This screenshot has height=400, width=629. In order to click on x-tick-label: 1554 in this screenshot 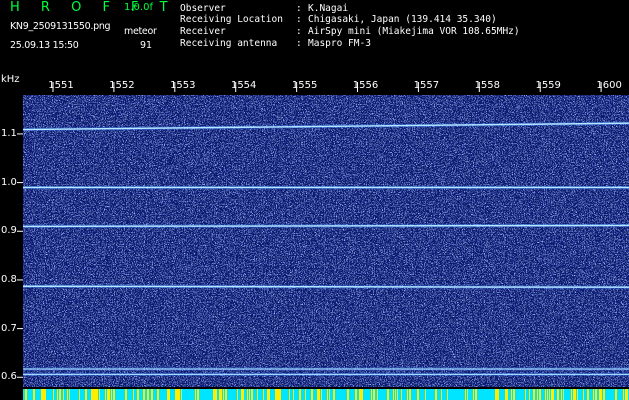, I will do `click(243, 85)`.